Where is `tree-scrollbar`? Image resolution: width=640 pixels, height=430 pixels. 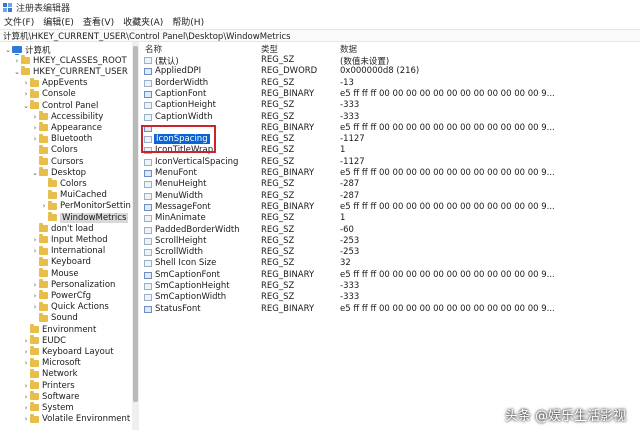 tree-scrollbar is located at coordinates (135, 236).